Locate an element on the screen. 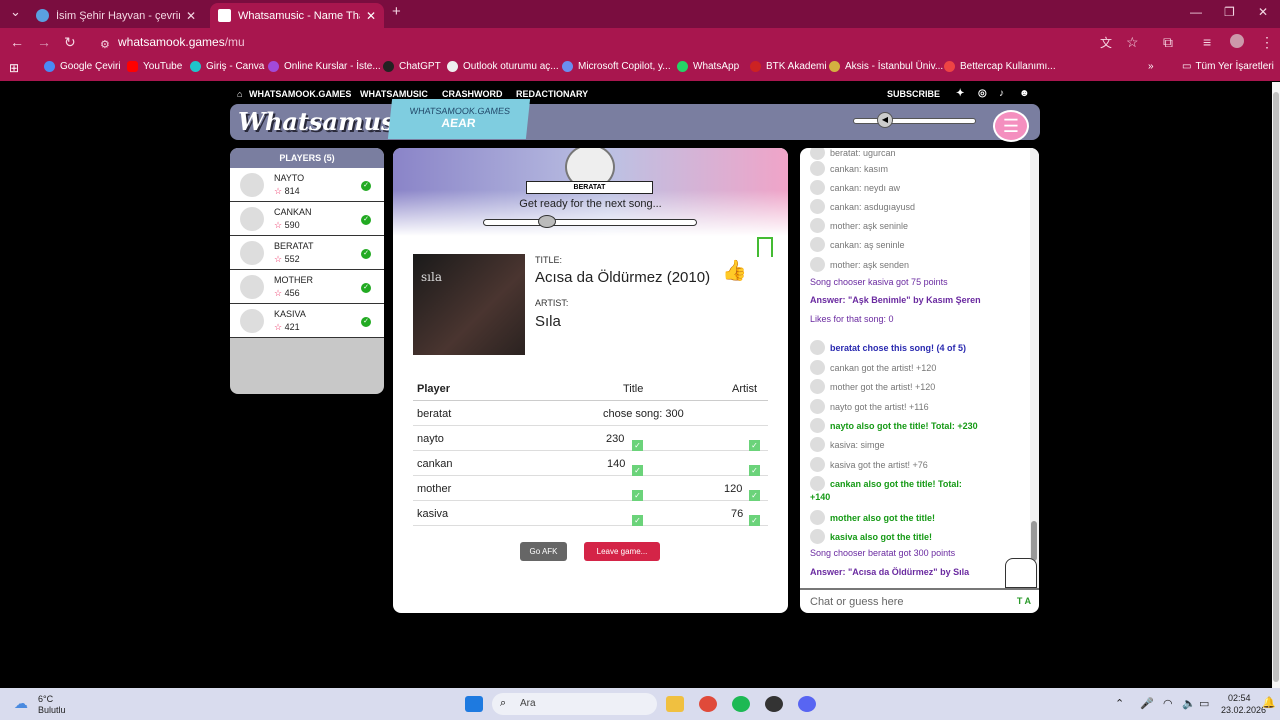 The image size is (1280, 720). media-control-icon: ≡ is located at coordinates (1207, 42).